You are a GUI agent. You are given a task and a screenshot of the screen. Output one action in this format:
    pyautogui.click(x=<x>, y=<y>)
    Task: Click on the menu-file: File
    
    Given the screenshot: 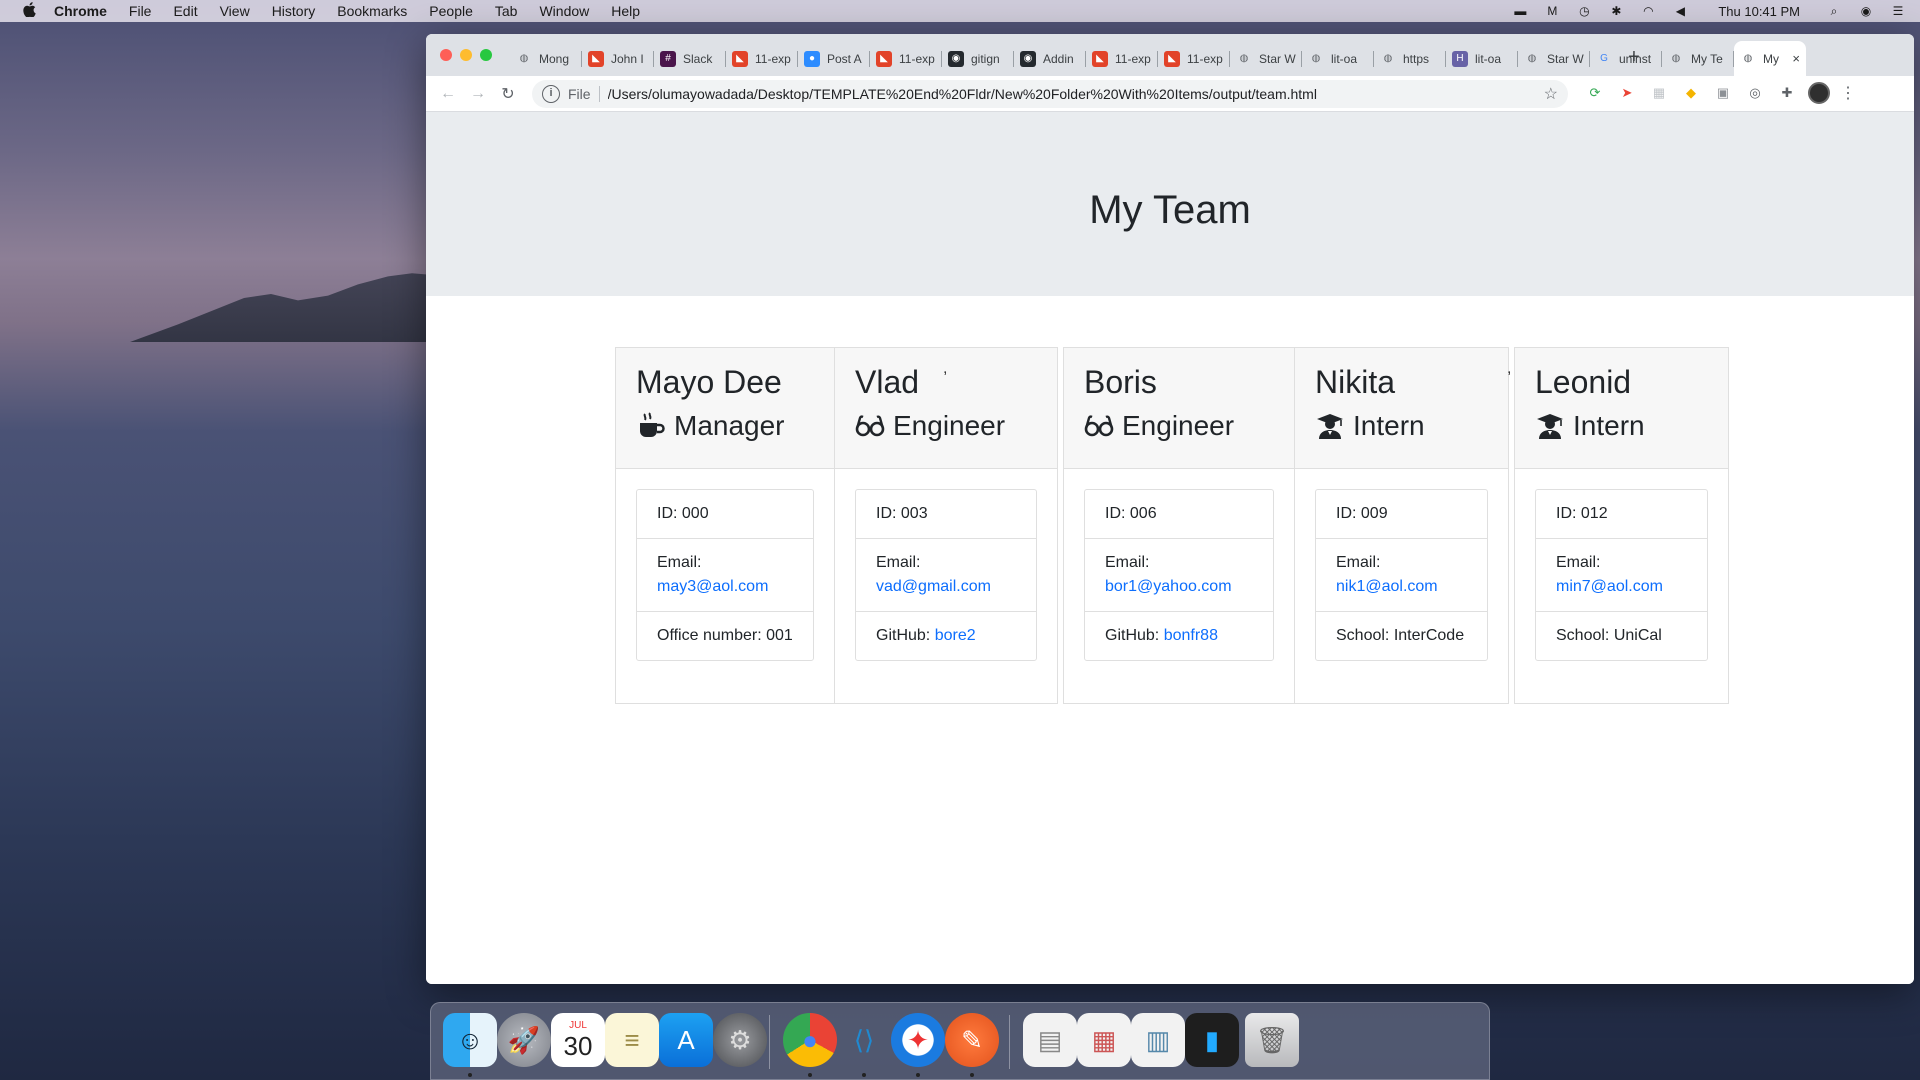 What is the action you would take?
    pyautogui.click(x=140, y=11)
    